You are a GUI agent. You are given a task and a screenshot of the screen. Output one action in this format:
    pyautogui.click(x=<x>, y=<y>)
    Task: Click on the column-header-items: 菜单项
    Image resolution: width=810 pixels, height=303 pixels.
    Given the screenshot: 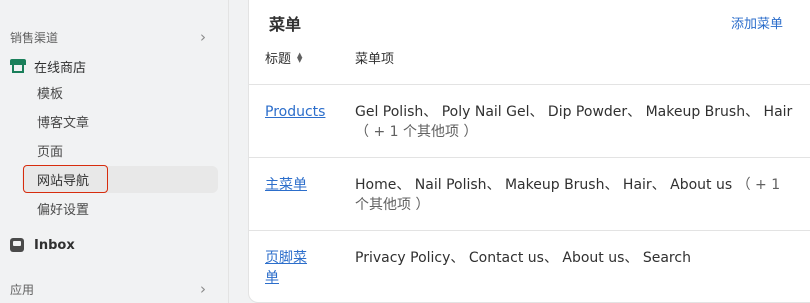 What is the action you would take?
    pyautogui.click(x=374, y=57)
    